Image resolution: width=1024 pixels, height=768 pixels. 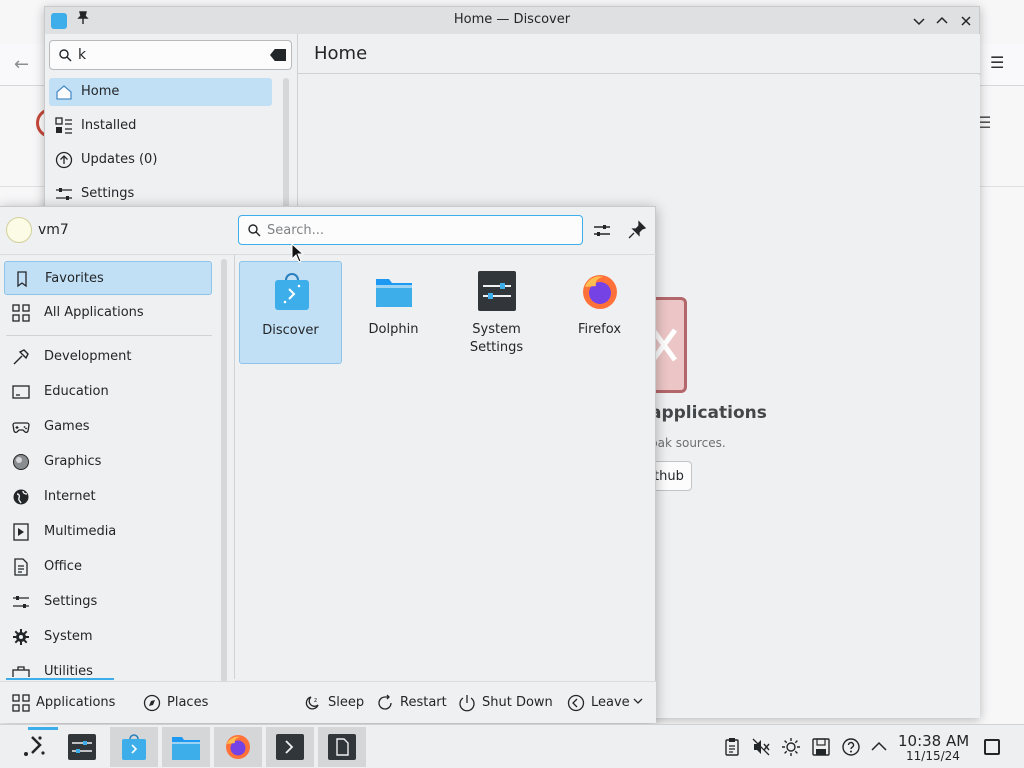 I want to click on nav-label-updates: Updates (0), so click(x=119, y=159).